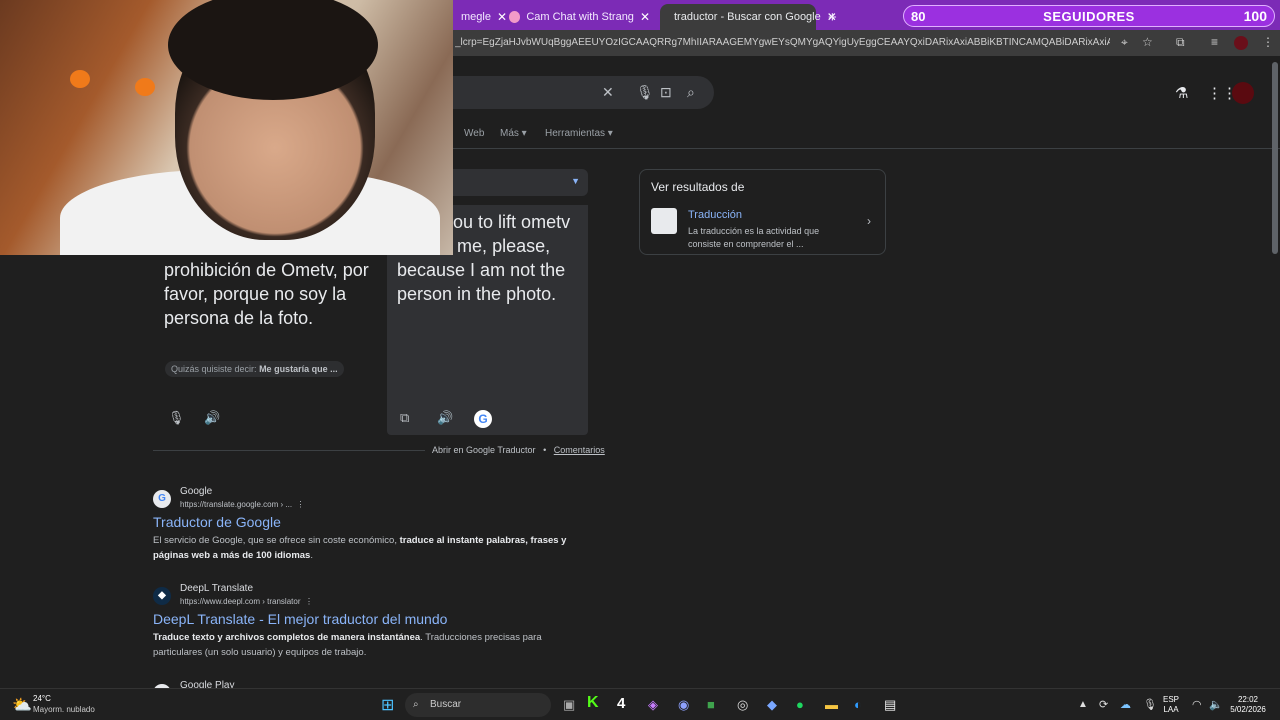 The height and width of the screenshot is (720, 1280). I want to click on tab-omegle: megle ✕, so click(480, 17).